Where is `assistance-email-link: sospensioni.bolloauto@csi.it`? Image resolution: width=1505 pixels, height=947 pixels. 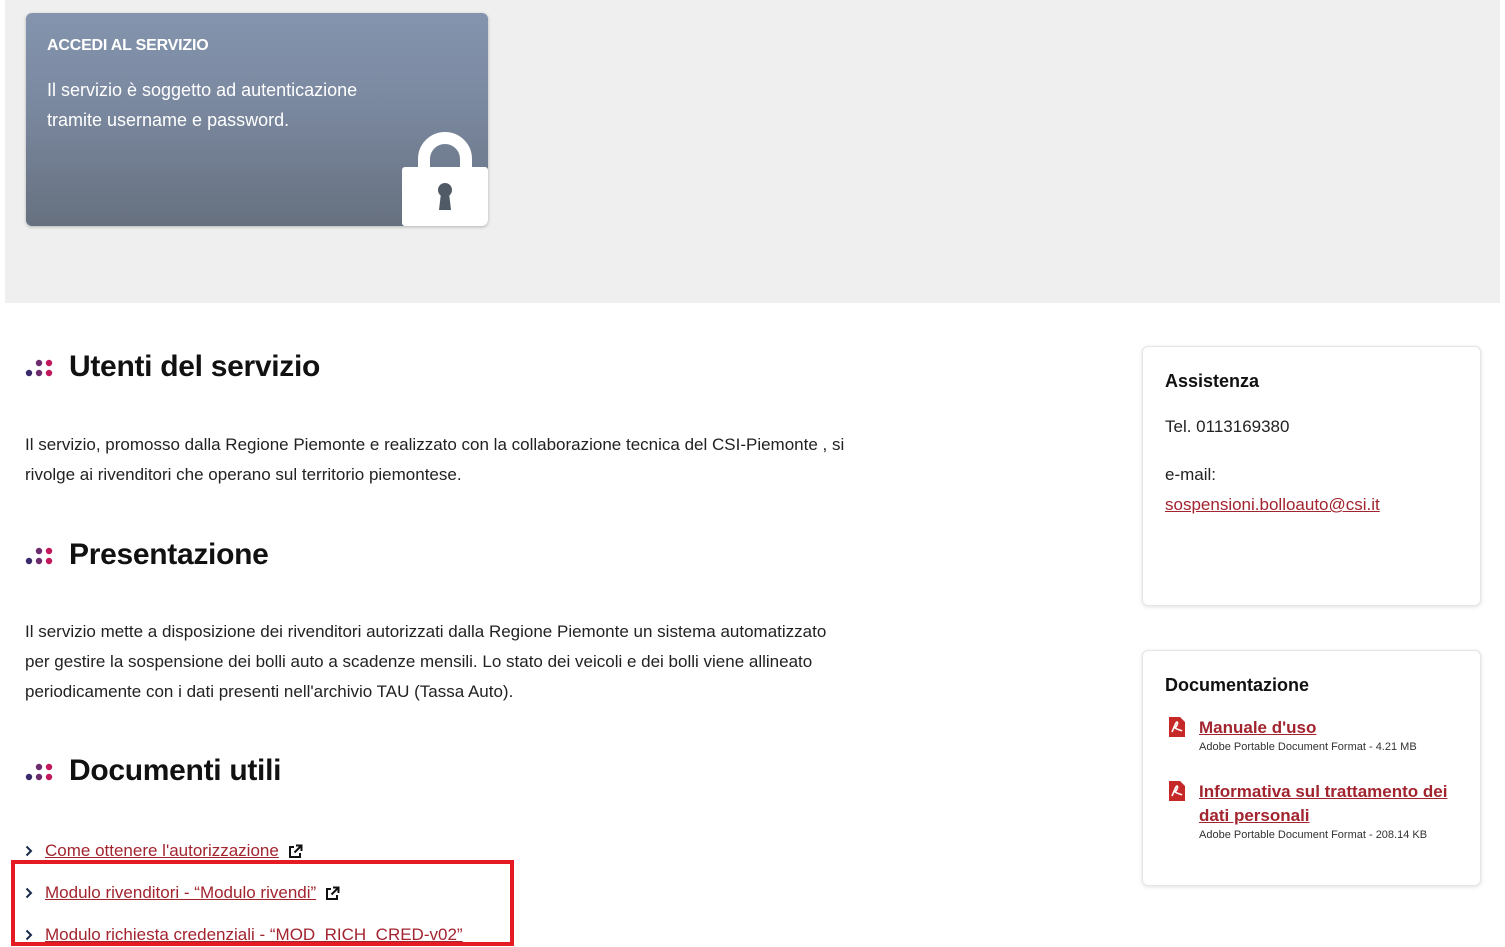 assistance-email-link: sospensioni.bolloauto@csi.it is located at coordinates (1272, 505).